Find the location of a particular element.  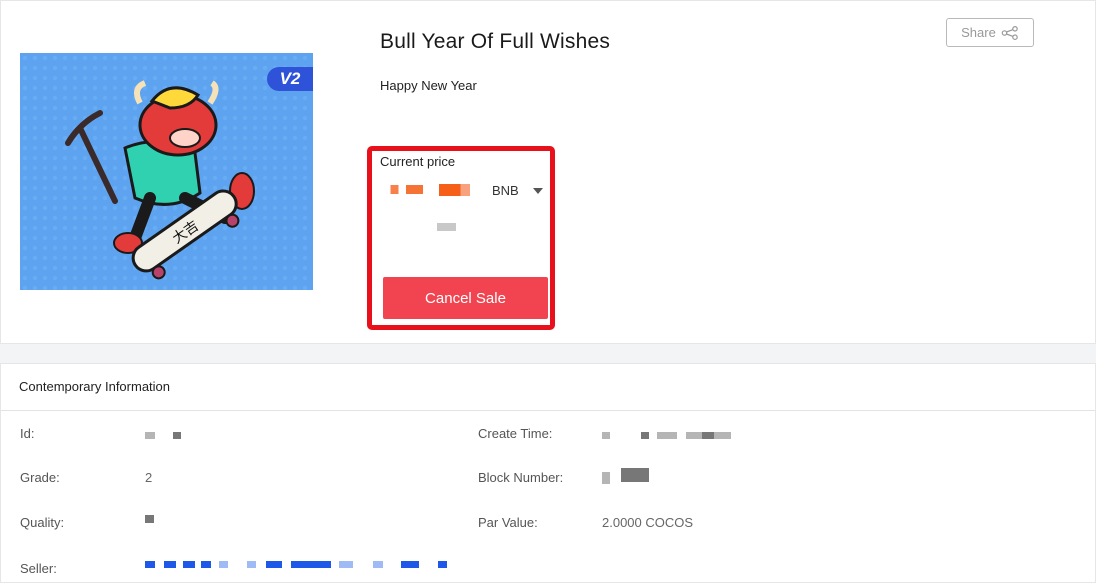

id-label: Id: is located at coordinates (27, 433).